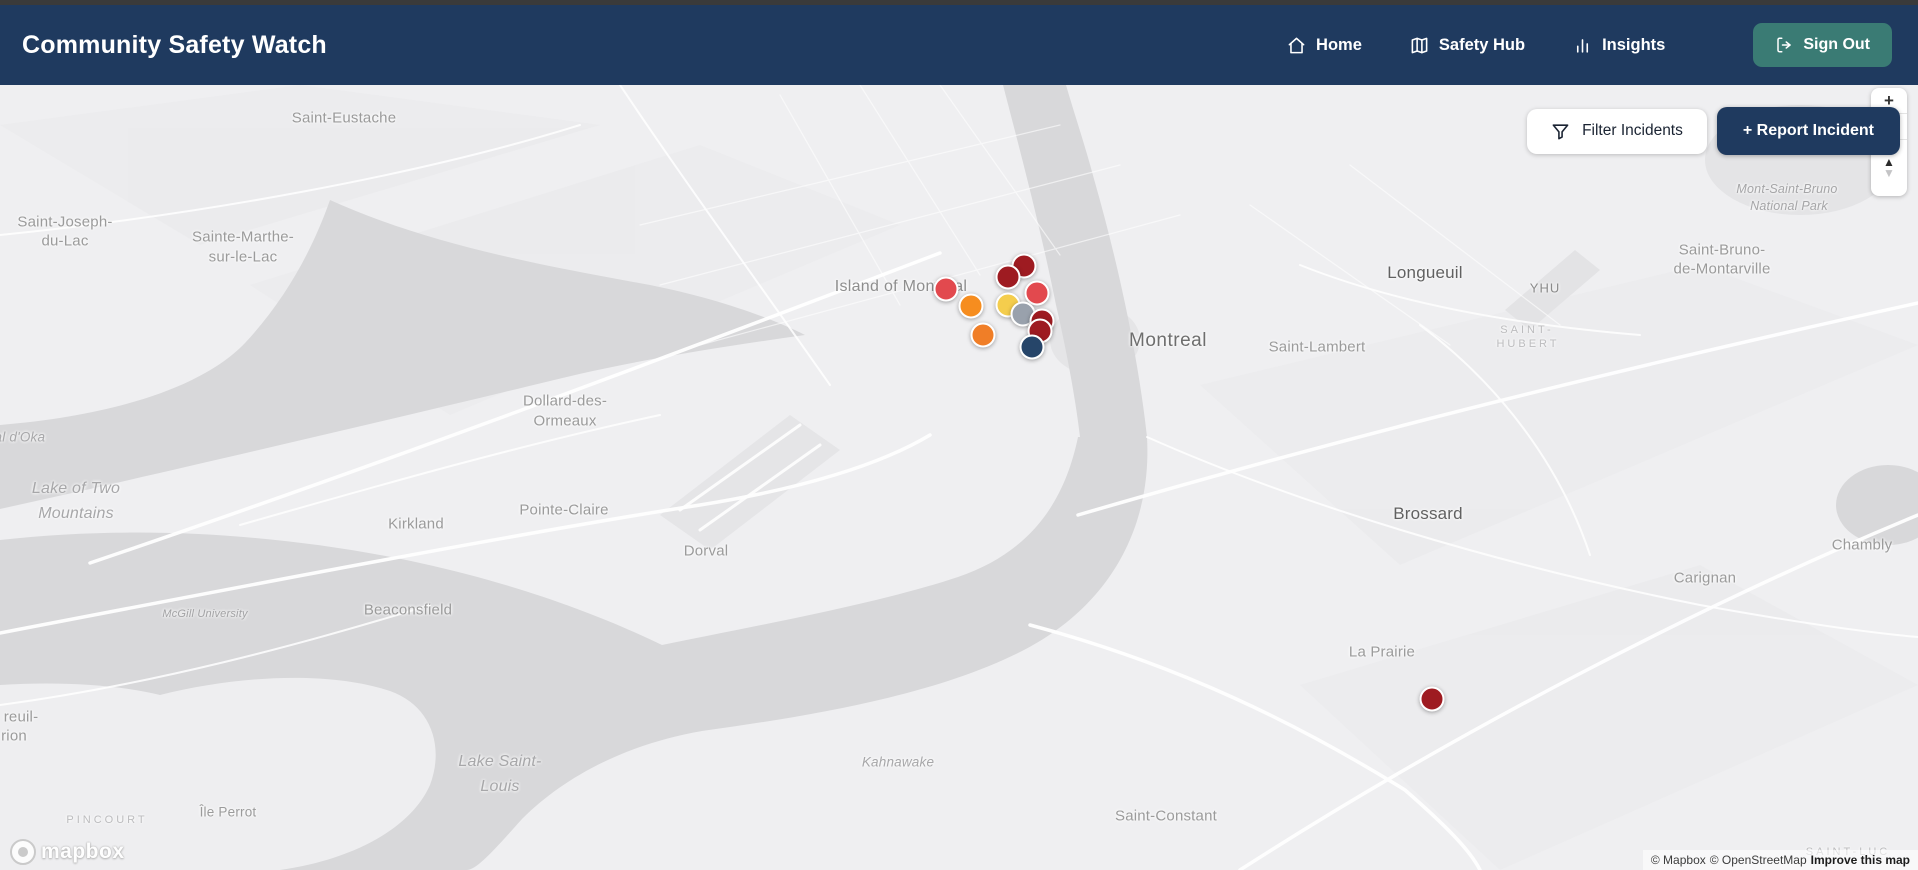 The width and height of the screenshot is (1918, 870). I want to click on mapbox-logo: mapbox, so click(67, 852).